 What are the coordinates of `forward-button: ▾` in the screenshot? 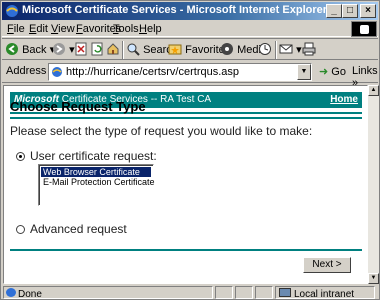 It's located at (63, 50).